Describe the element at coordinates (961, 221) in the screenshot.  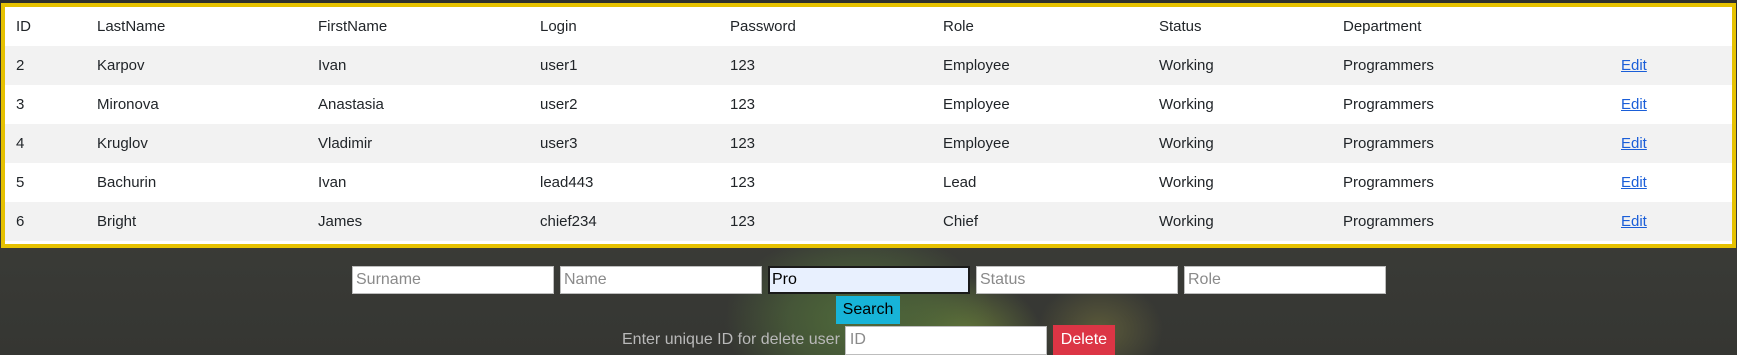
I see `cell-role: Chief` at that location.